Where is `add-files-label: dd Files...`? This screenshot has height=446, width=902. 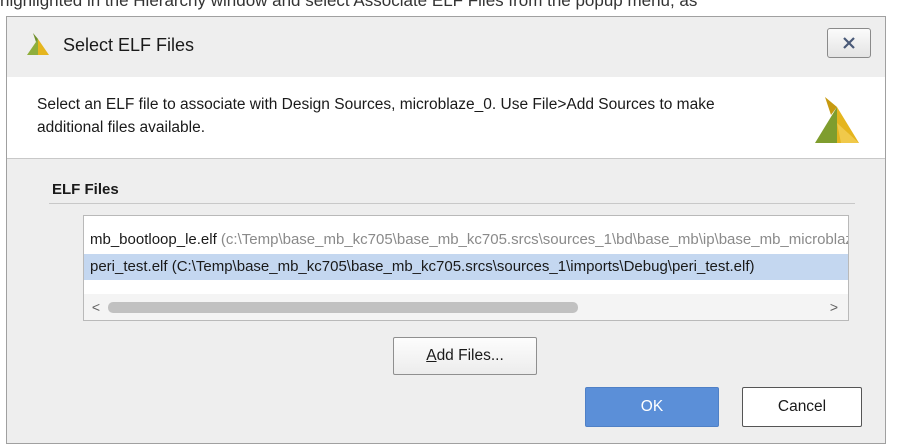
add-files-label: dd Files... is located at coordinates (470, 355).